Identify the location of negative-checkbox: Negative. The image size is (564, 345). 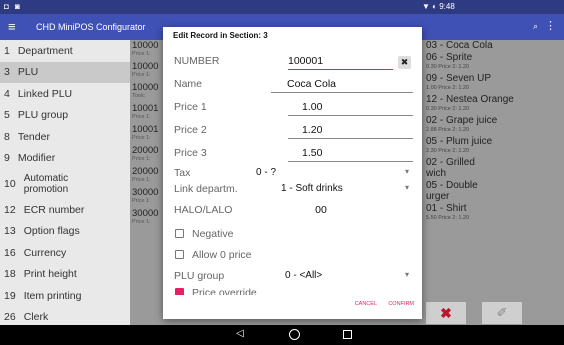
(225, 235).